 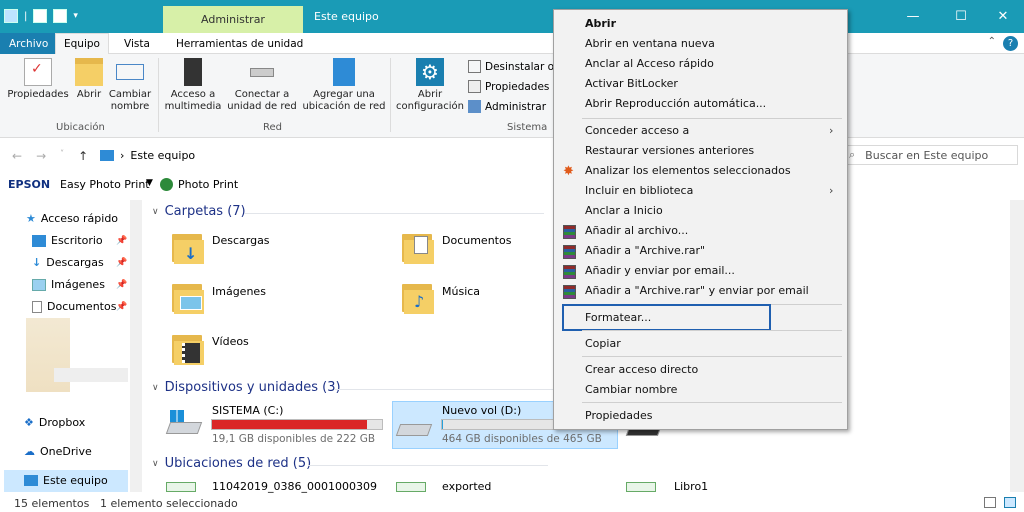 What do you see at coordinates (645, 250) in the screenshot?
I see `menu-item-anadir-archive-rar: Añadir a "Archive.rar"` at bounding box center [645, 250].